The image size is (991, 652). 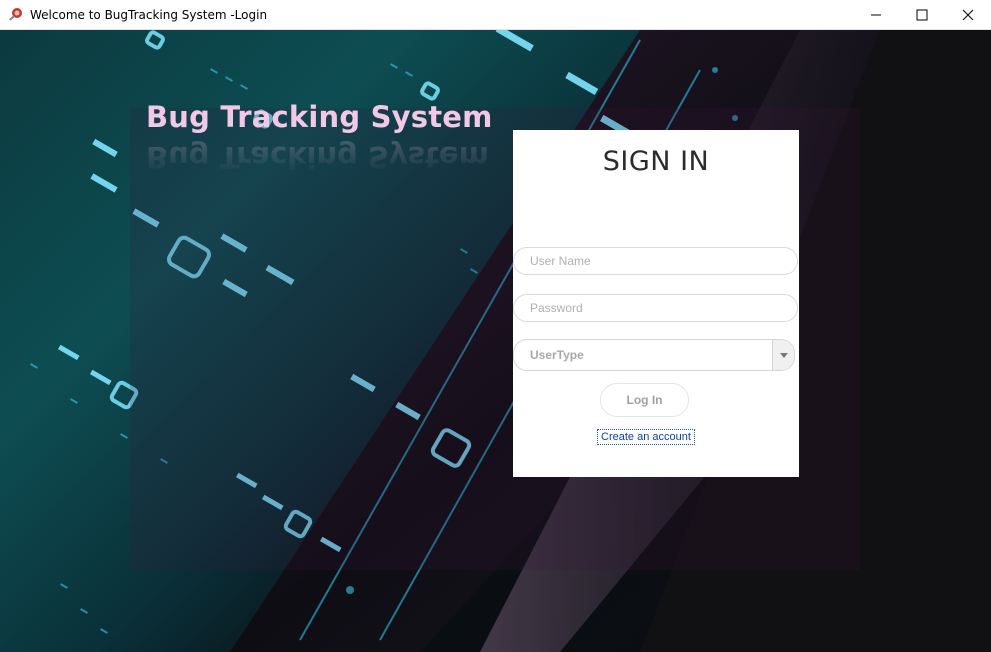 I want to click on chevron-down-icon, so click(x=783, y=355).